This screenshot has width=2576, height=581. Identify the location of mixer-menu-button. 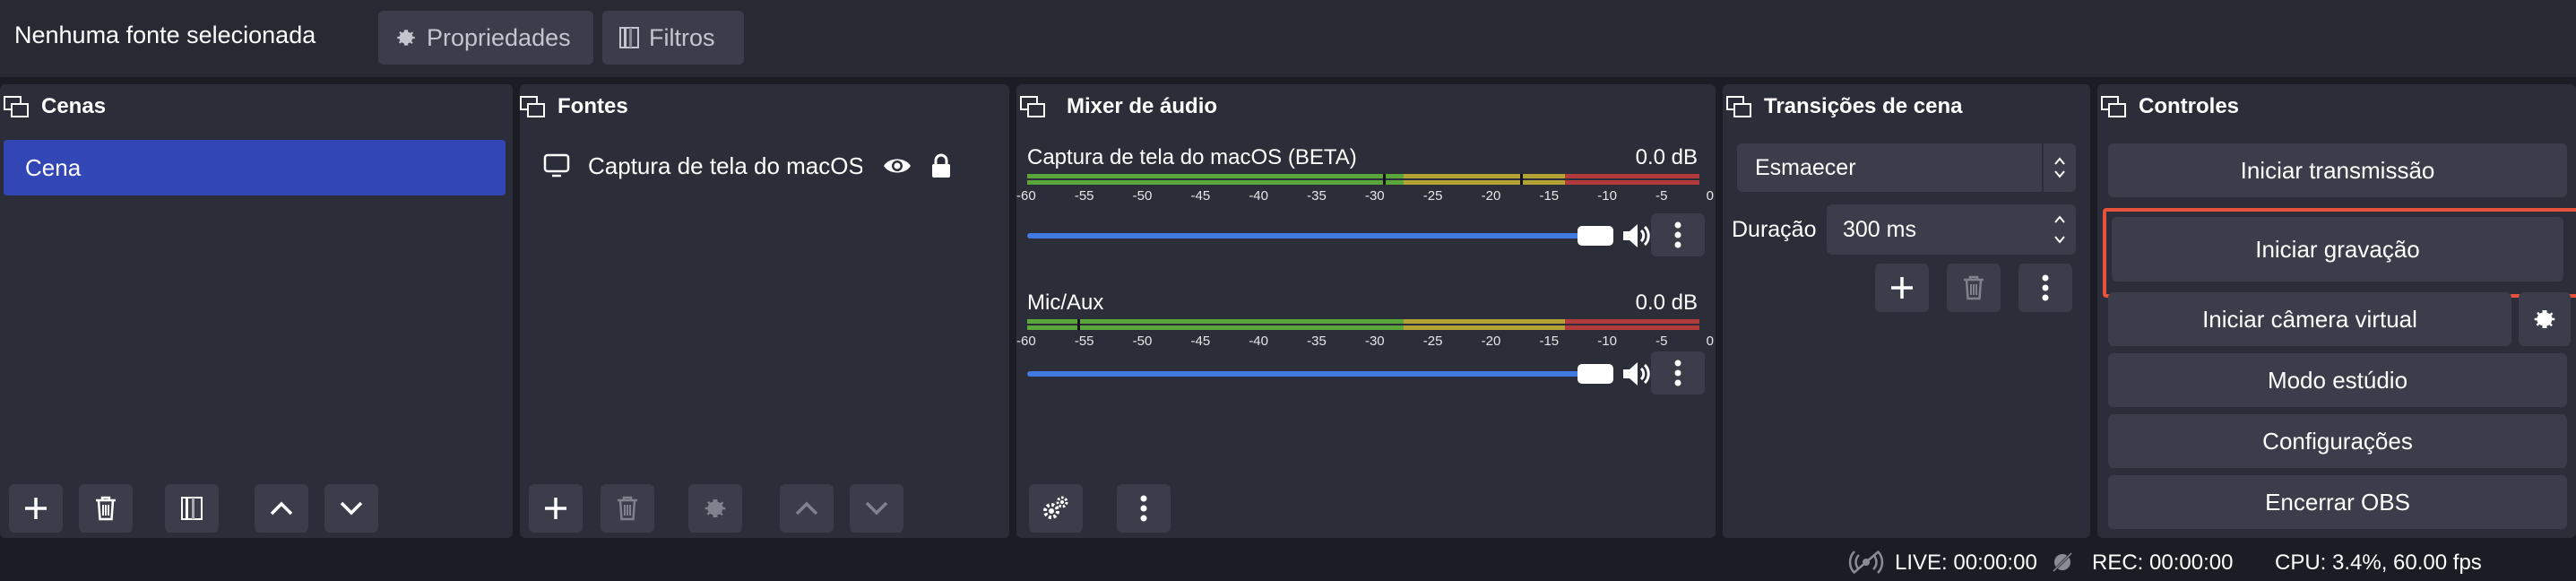
(1144, 508).